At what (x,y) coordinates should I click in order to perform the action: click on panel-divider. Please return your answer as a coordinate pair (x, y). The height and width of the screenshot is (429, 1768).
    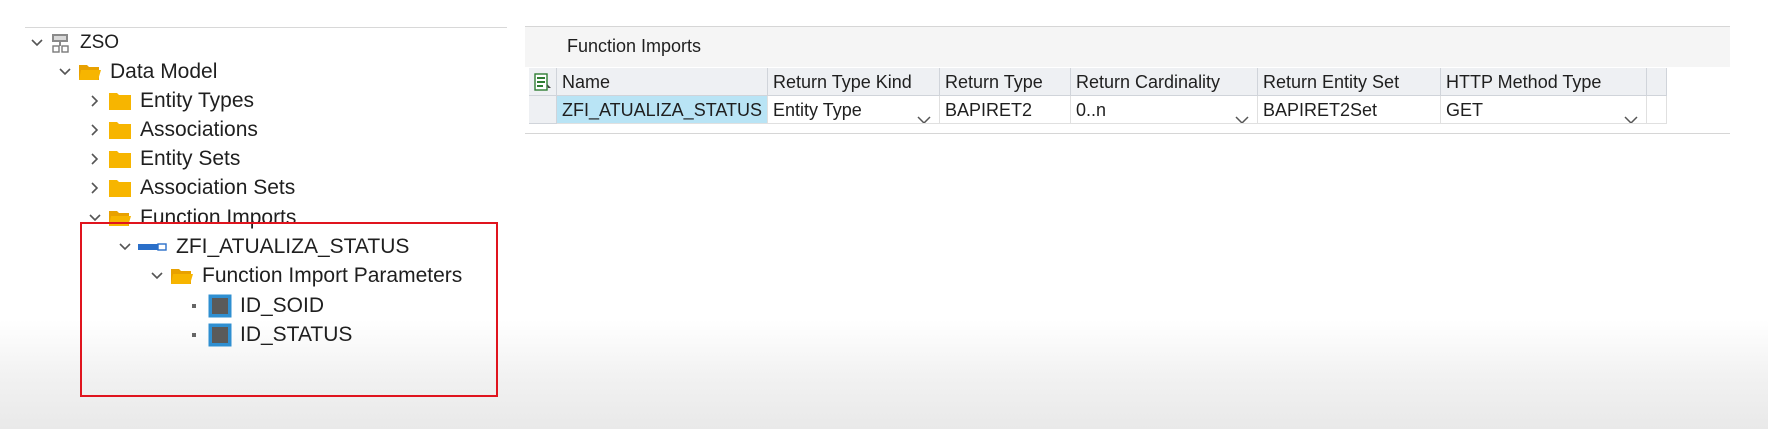
    Looking at the image, I should click on (1127, 133).